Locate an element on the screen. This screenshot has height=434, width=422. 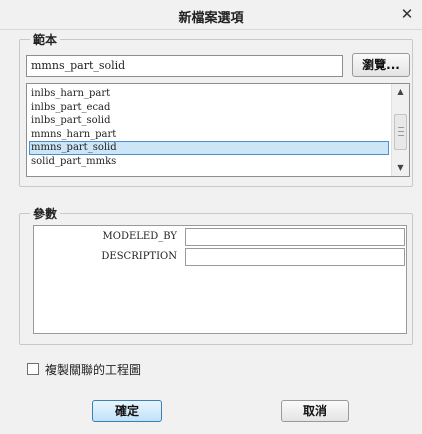
title-bar: 新檔案選項 ✕ is located at coordinates (211, 15).